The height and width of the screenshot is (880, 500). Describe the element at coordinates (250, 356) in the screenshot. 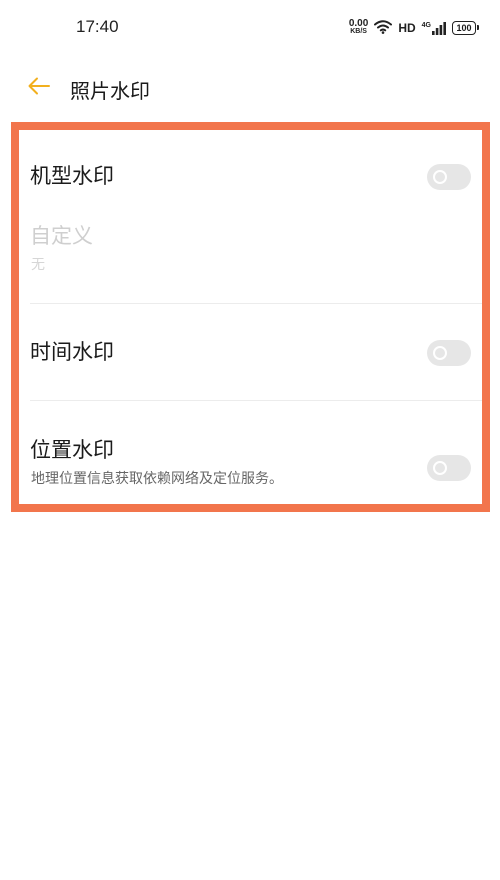

I see `time-watermark-row: 时间水印` at that location.